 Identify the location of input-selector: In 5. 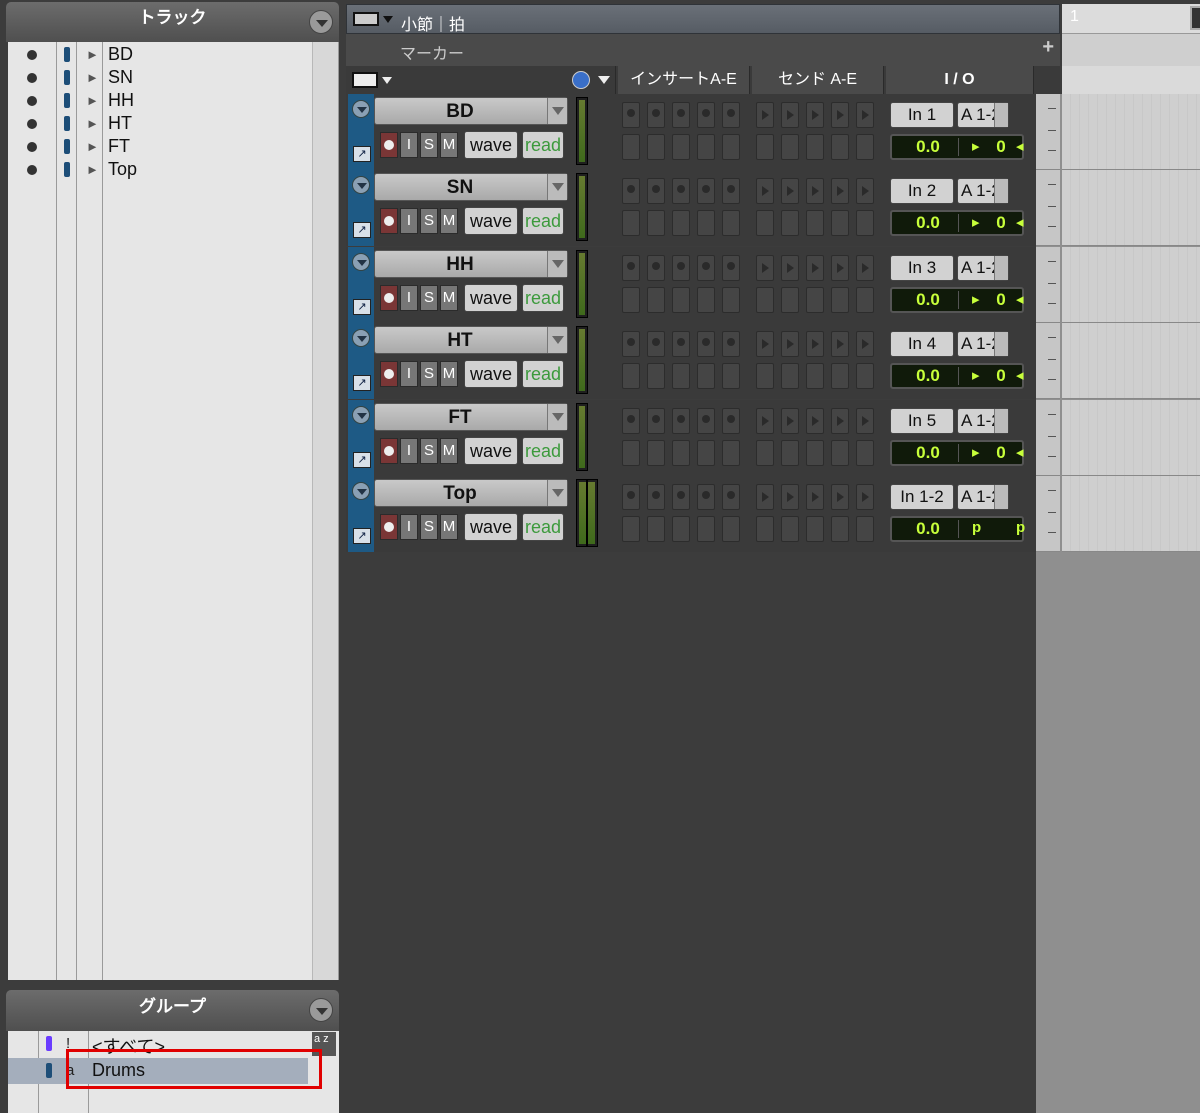
(922, 420).